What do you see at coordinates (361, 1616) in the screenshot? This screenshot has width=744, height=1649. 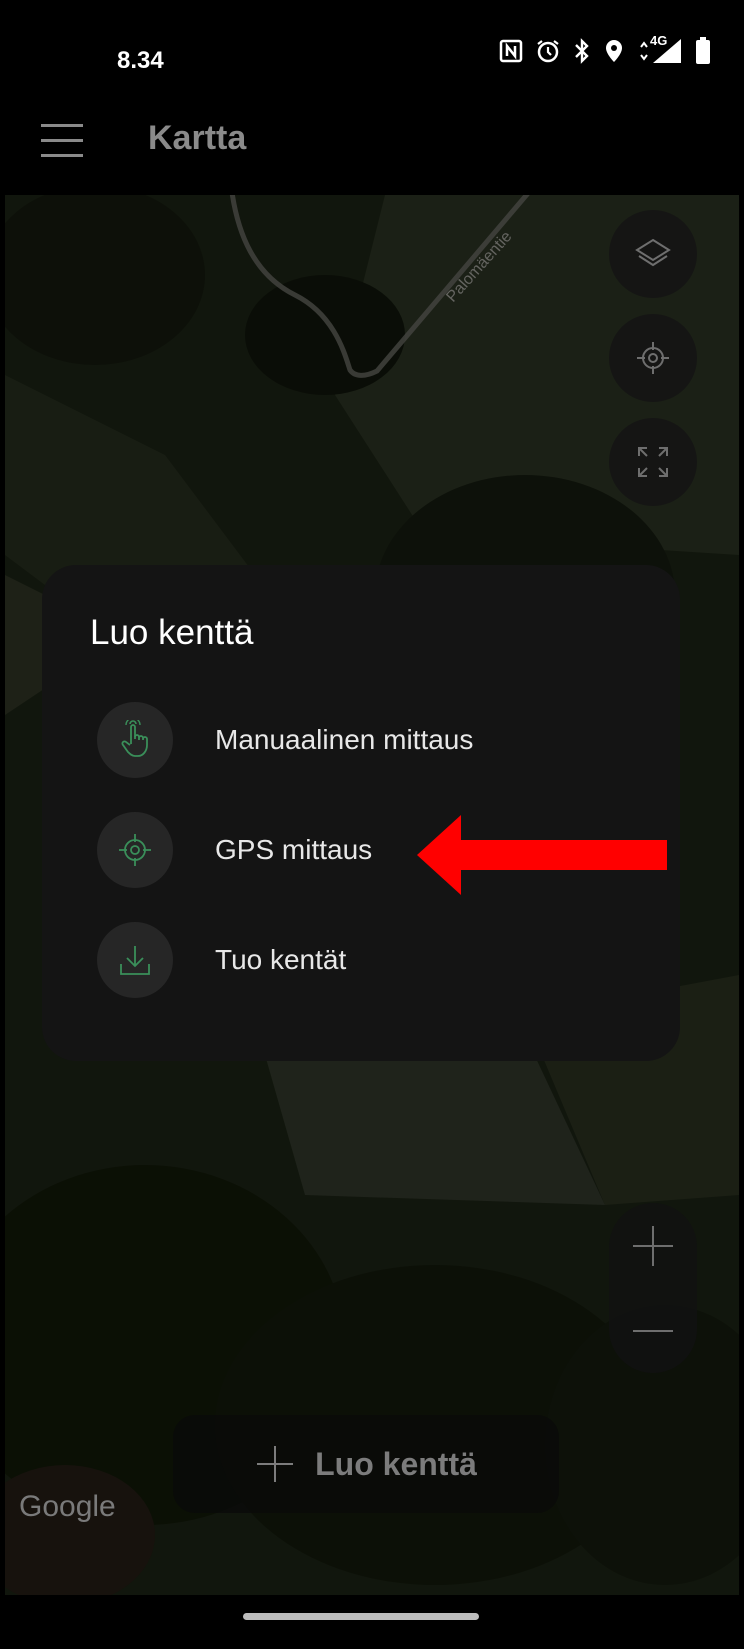 I see `home-gesture-handle` at bounding box center [361, 1616].